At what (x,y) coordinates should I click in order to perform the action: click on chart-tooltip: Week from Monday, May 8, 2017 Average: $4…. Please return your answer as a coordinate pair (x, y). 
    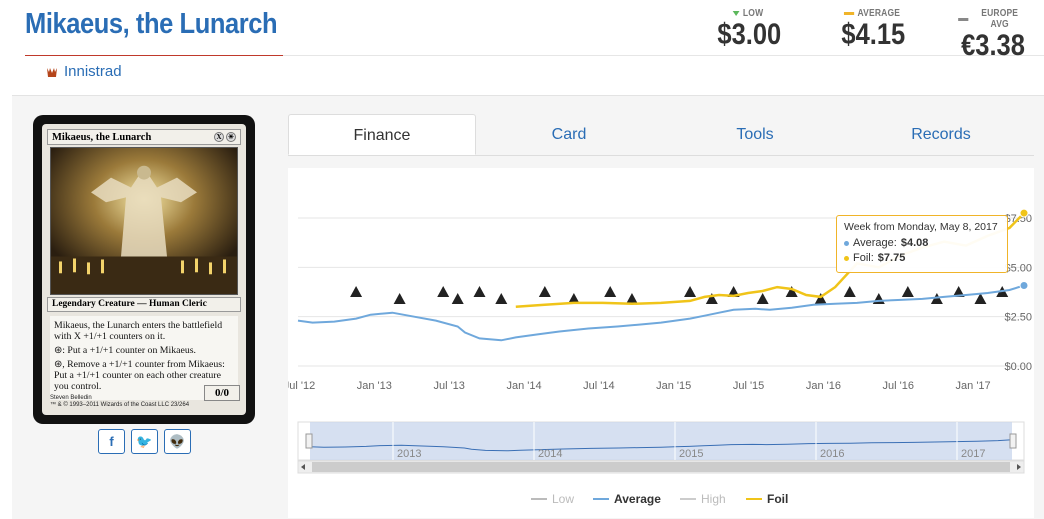
    Looking at the image, I should click on (922, 244).